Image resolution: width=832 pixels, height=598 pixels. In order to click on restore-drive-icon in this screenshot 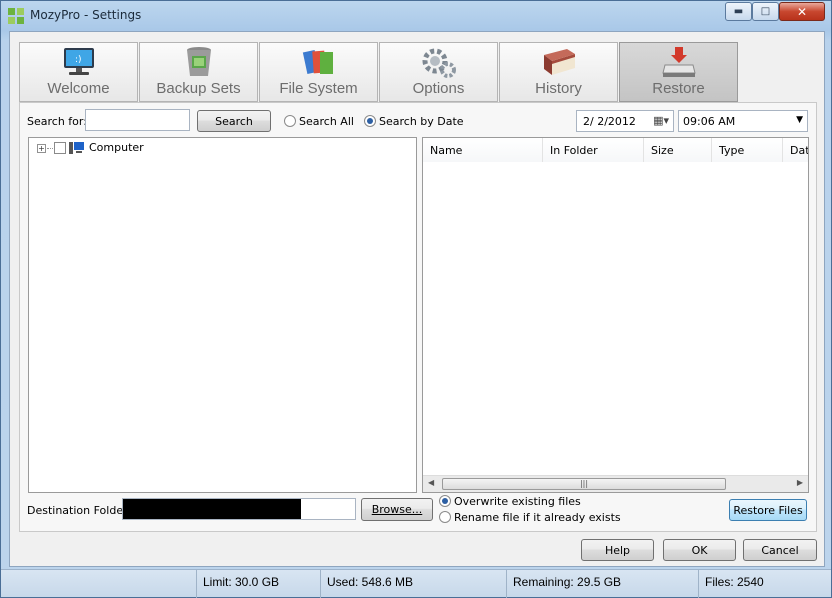, I will do `click(679, 62)`.